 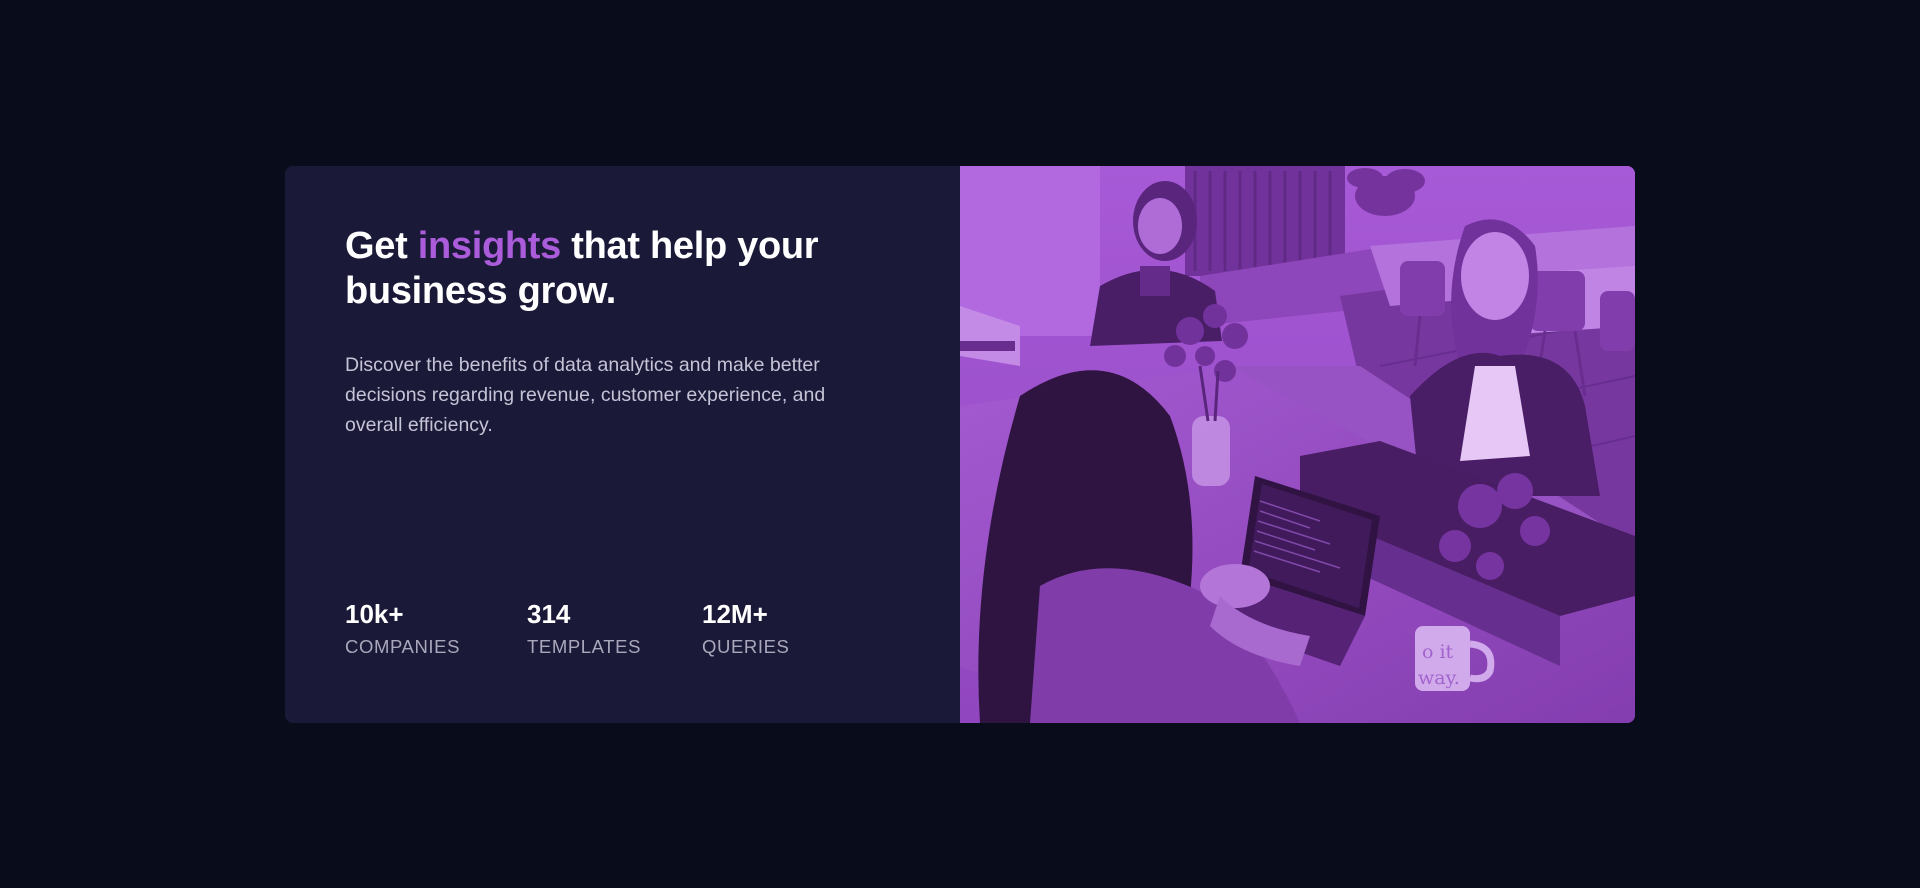 What do you see at coordinates (436, 630) in the screenshot?
I see `stat-companies: 10k+ COMPANIES` at bounding box center [436, 630].